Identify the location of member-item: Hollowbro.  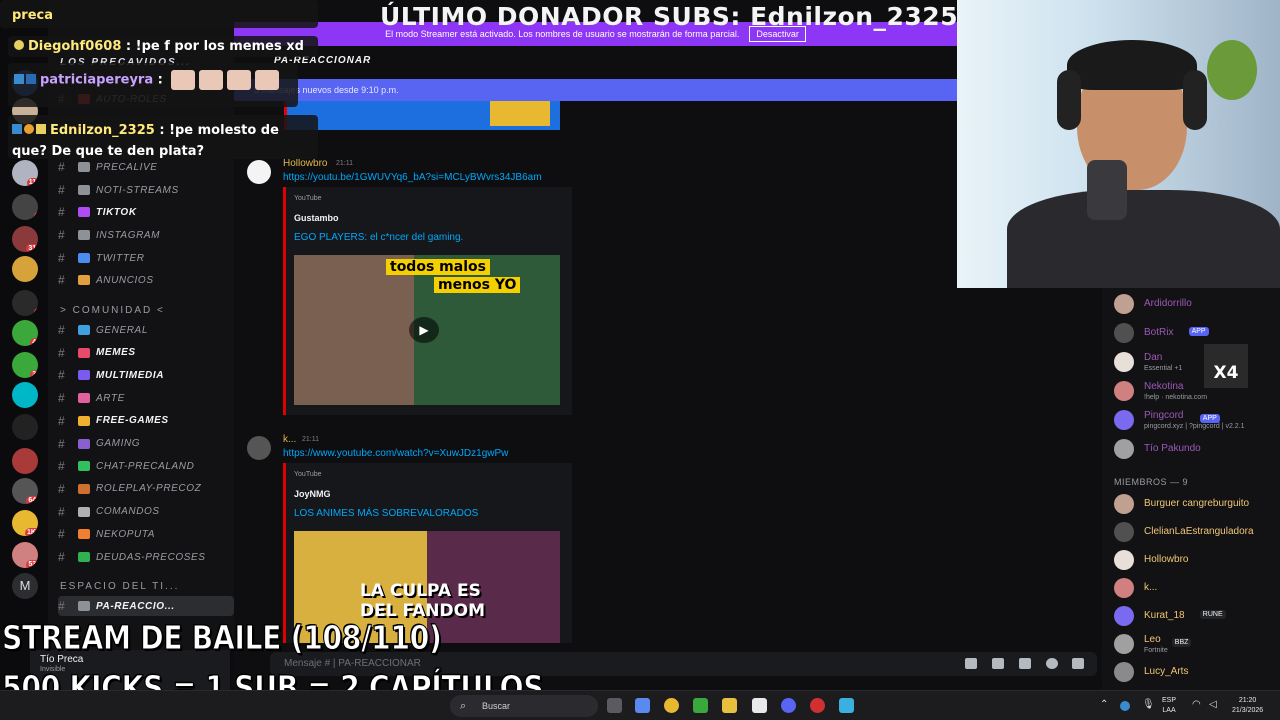
(1197, 561).